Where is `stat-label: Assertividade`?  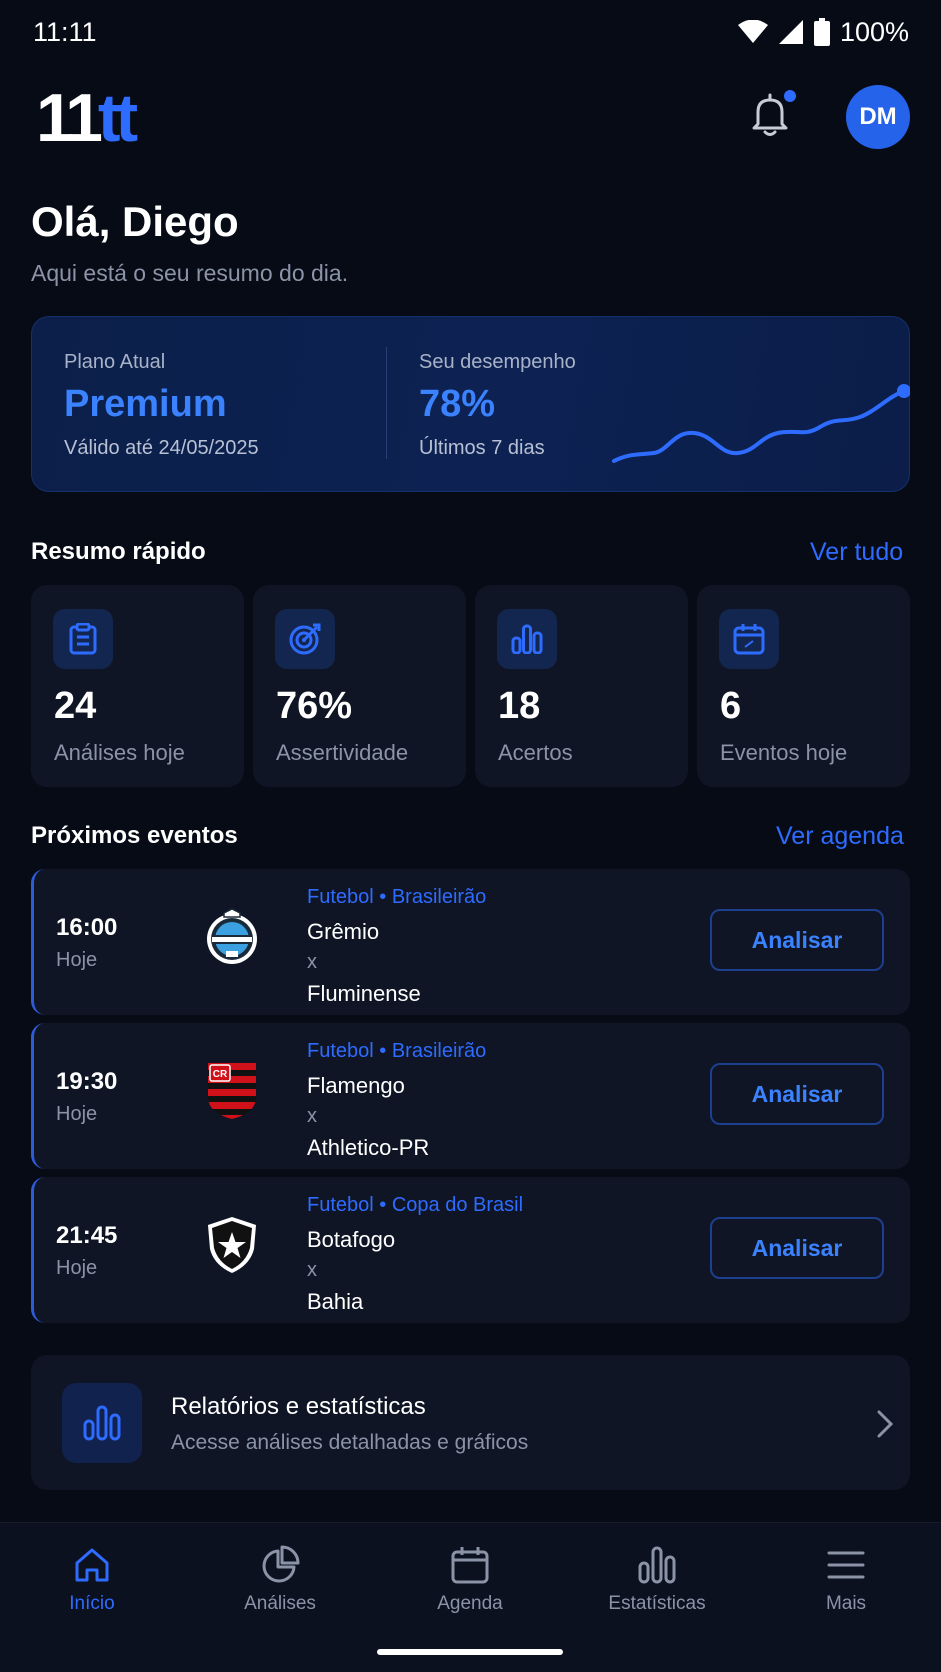
stat-label: Assertividade is located at coordinates (342, 752).